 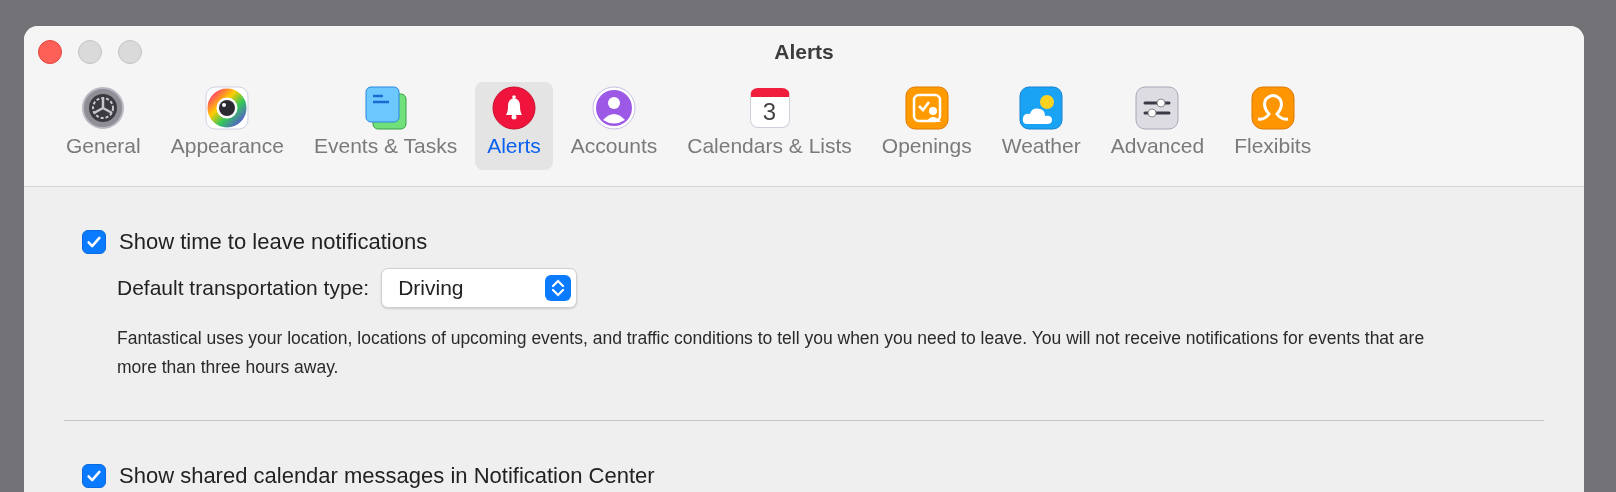 I want to click on color-wheel-icon, so click(x=227, y=108).